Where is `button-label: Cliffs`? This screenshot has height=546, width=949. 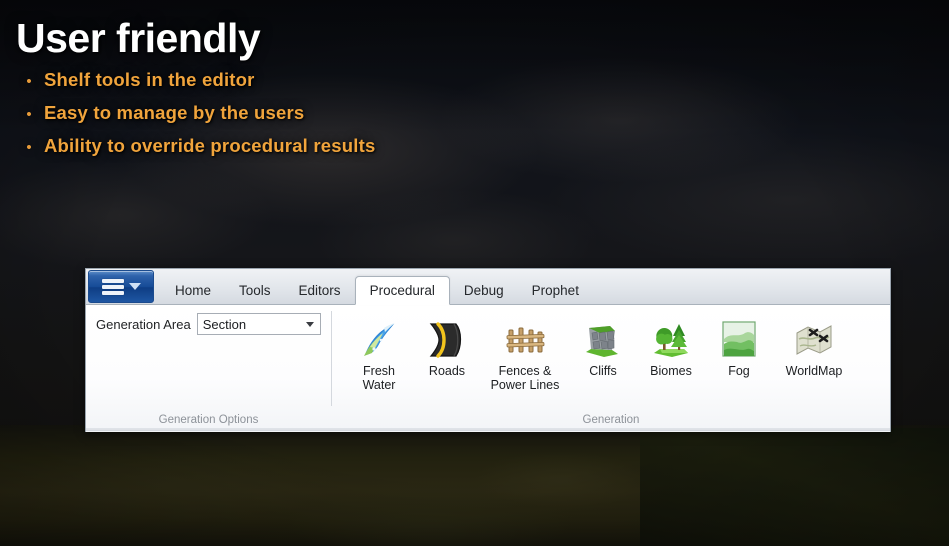
button-label: Cliffs is located at coordinates (603, 371).